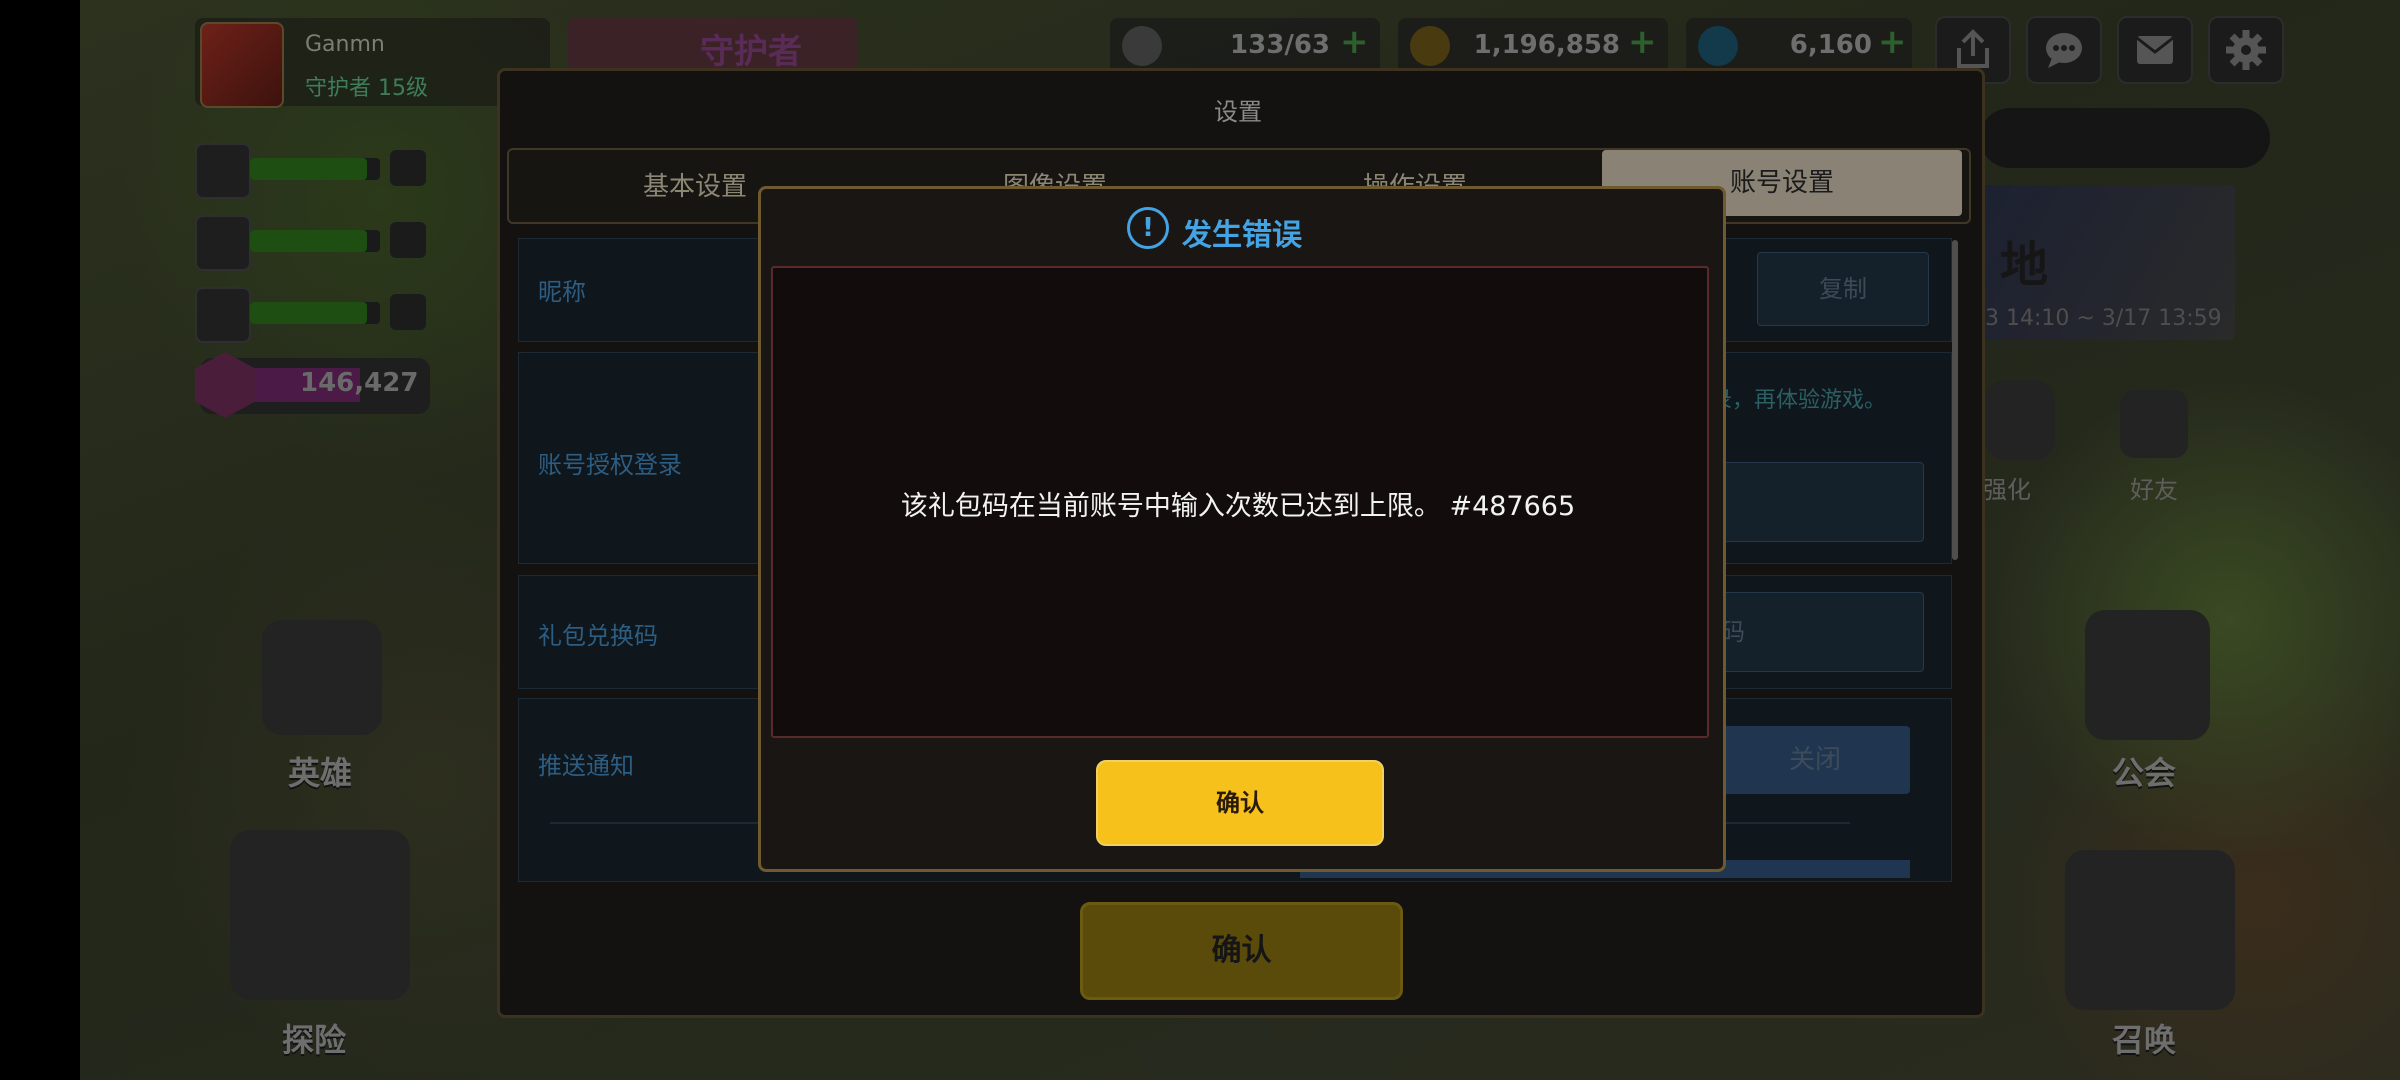  I want to click on heart-value: 146,427, so click(359, 383).